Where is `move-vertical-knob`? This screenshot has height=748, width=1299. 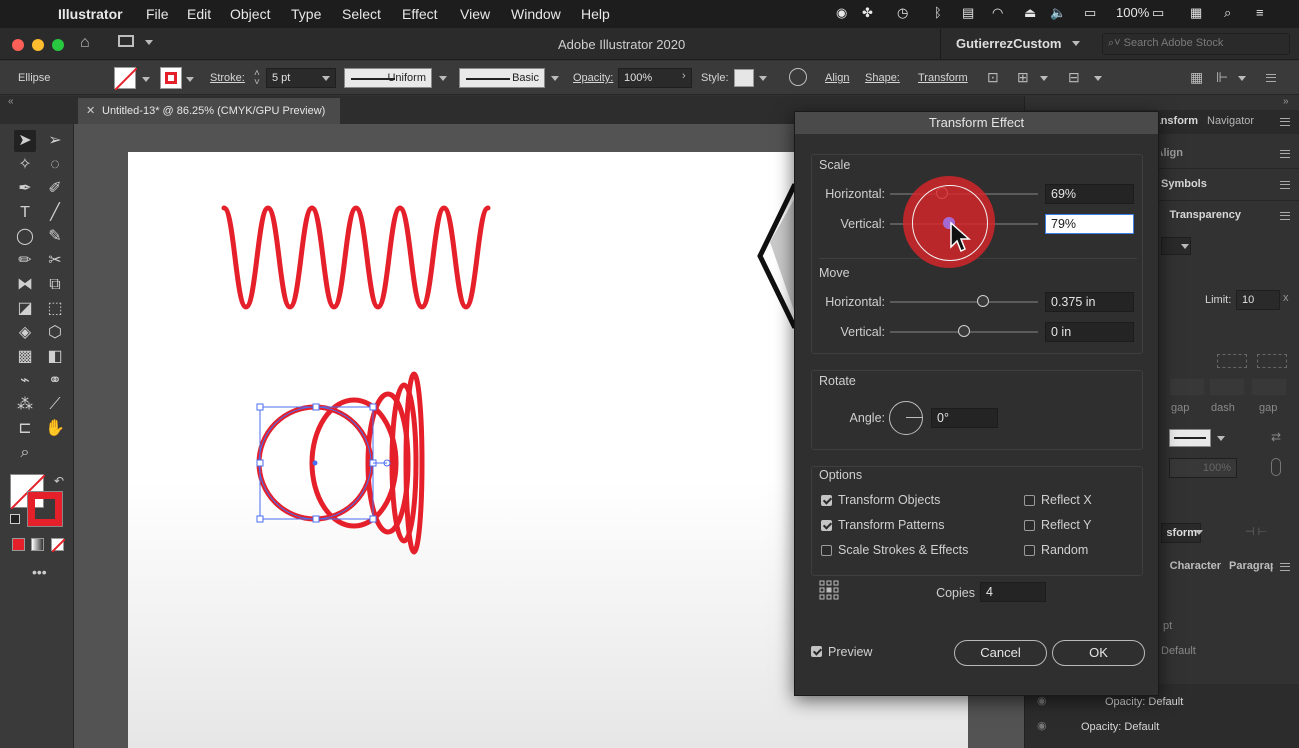 move-vertical-knob is located at coordinates (964, 331).